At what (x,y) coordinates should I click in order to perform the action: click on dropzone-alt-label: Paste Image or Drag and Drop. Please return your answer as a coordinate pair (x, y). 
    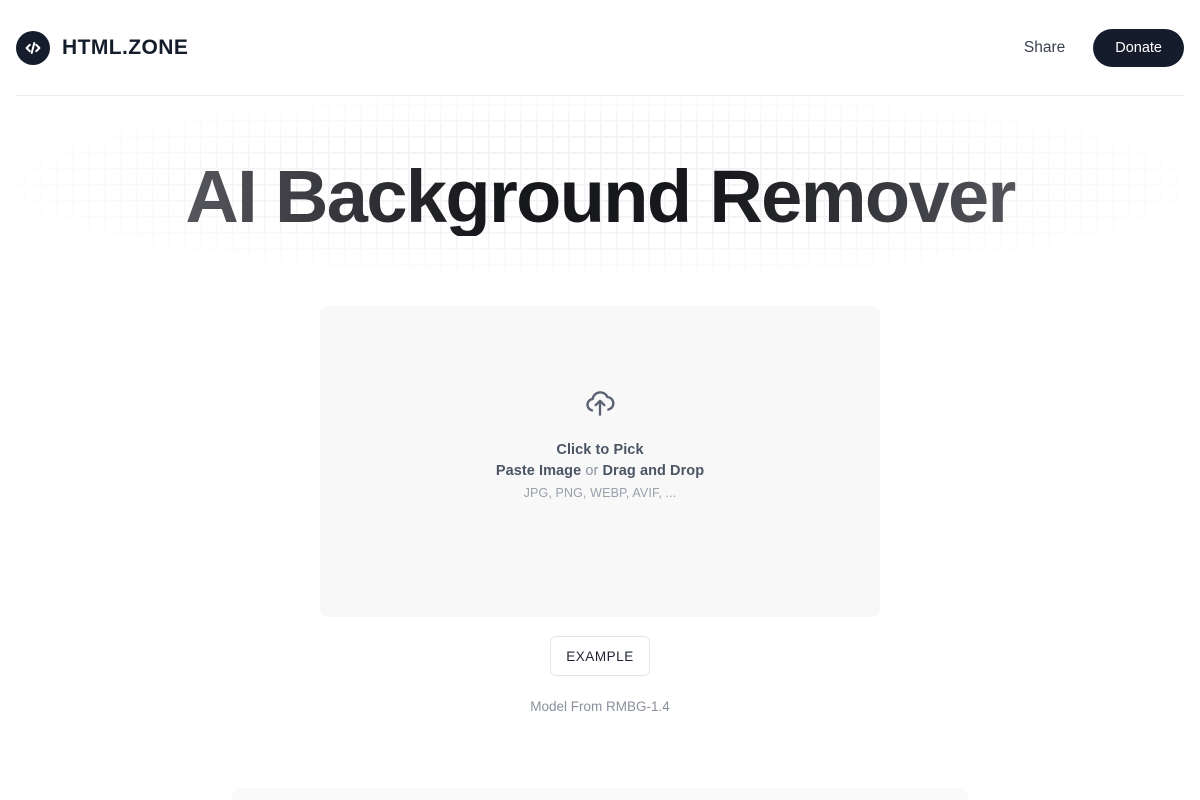
    Looking at the image, I should click on (600, 471).